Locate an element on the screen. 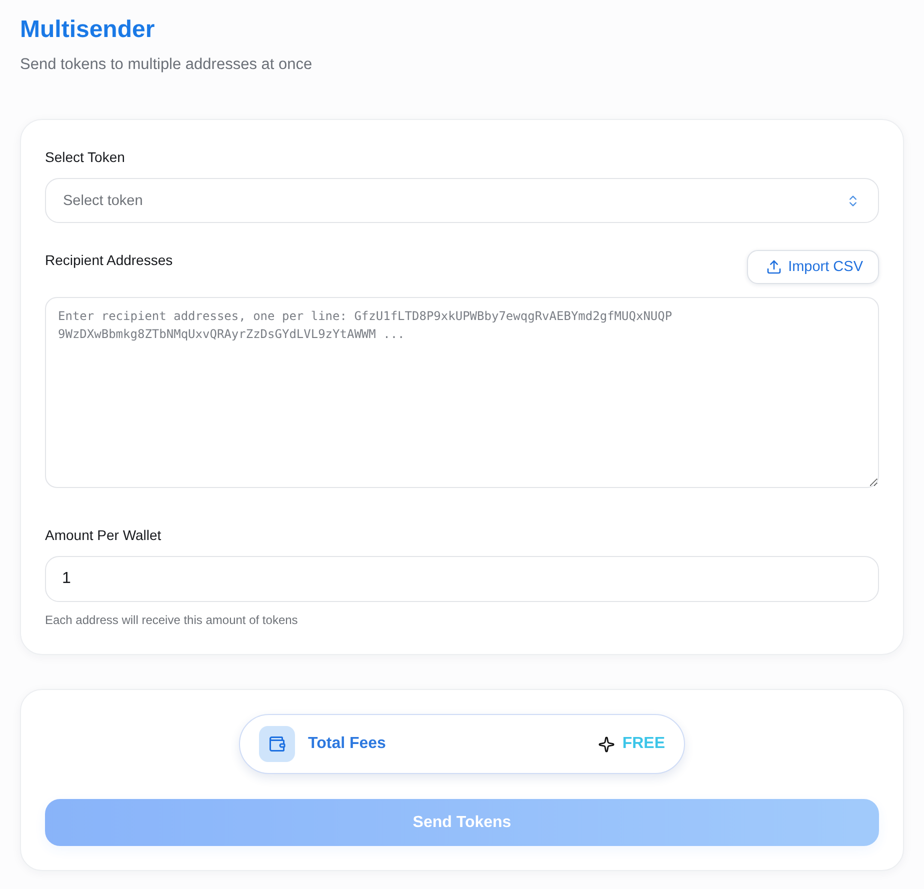 The width and height of the screenshot is (924, 889). sparkle-icon is located at coordinates (607, 744).